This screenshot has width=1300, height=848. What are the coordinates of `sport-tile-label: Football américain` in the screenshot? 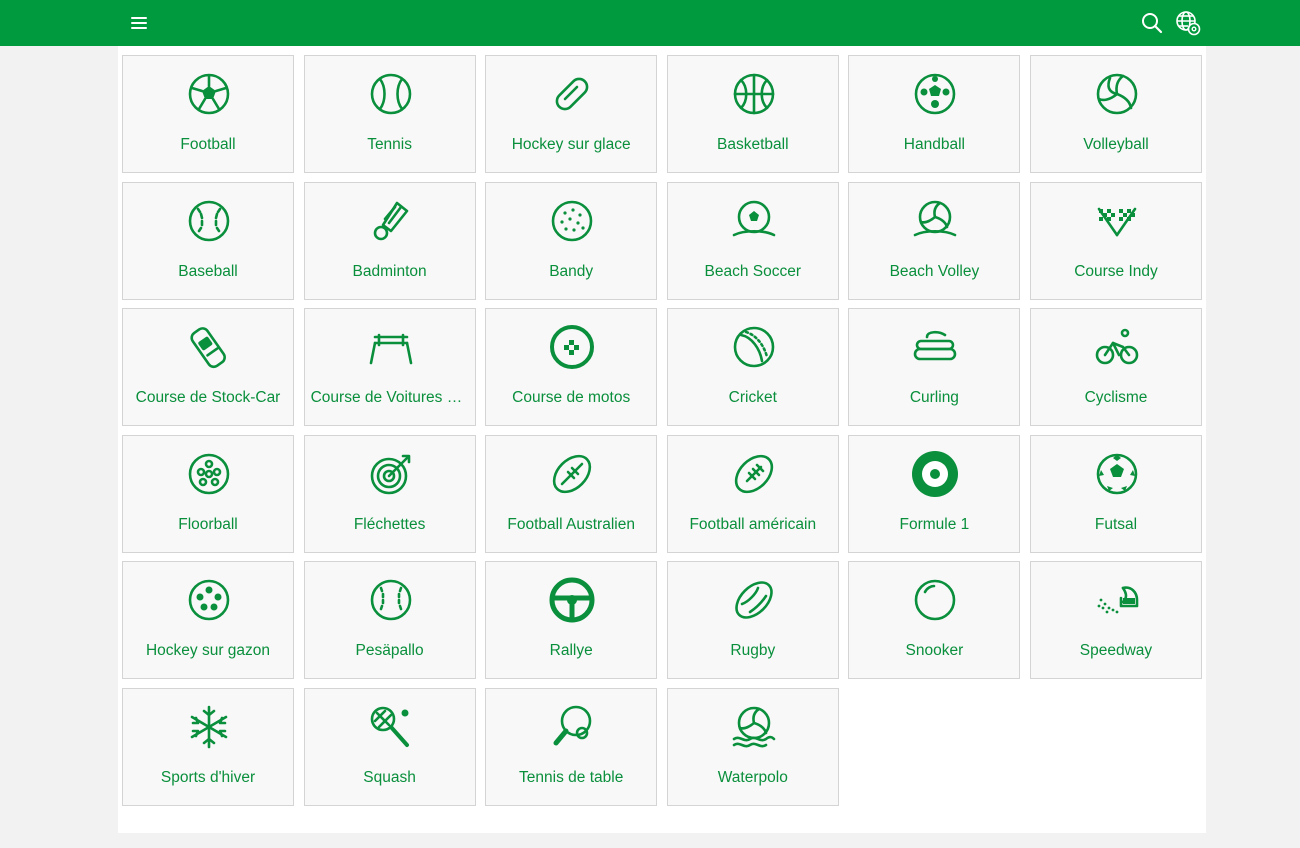 It's located at (753, 524).